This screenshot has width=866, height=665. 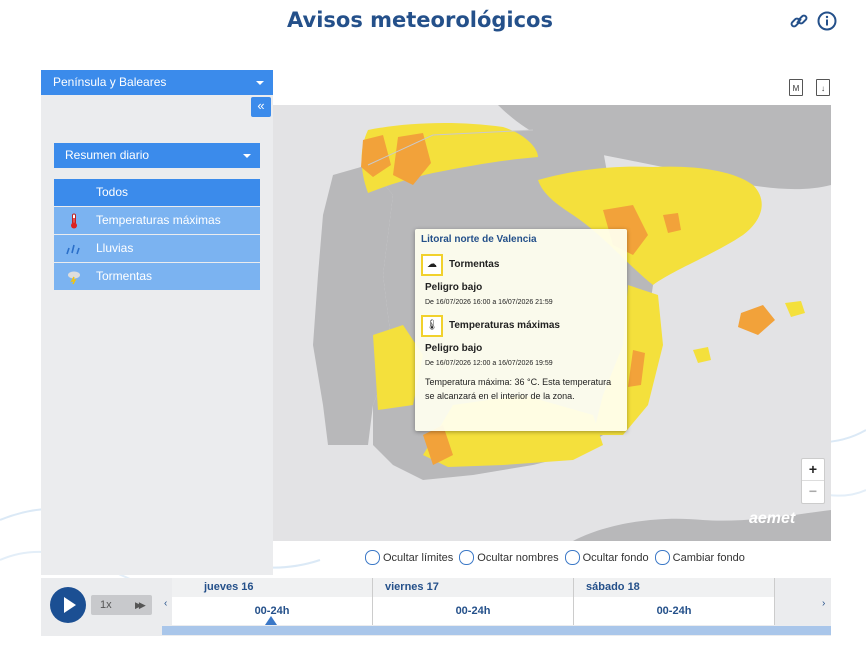 What do you see at coordinates (708, 557) in the screenshot?
I see `option-label: Cambiar fondo` at bounding box center [708, 557].